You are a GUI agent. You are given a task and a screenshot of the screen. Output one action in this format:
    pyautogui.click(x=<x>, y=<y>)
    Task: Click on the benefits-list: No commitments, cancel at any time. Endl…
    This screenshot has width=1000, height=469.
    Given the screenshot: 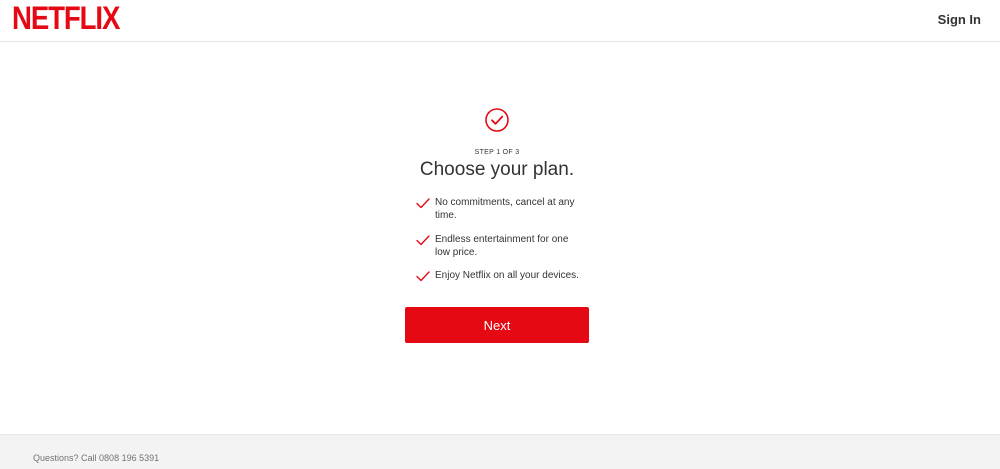 What is the action you would take?
    pyautogui.click(x=501, y=239)
    